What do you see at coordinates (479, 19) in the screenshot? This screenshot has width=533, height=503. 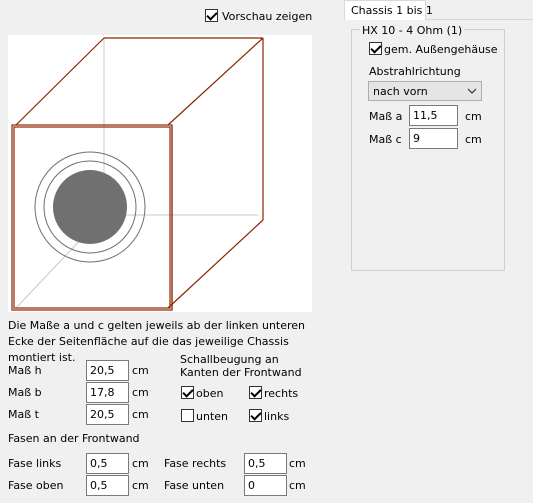 I see `tab-strip-line` at bounding box center [479, 19].